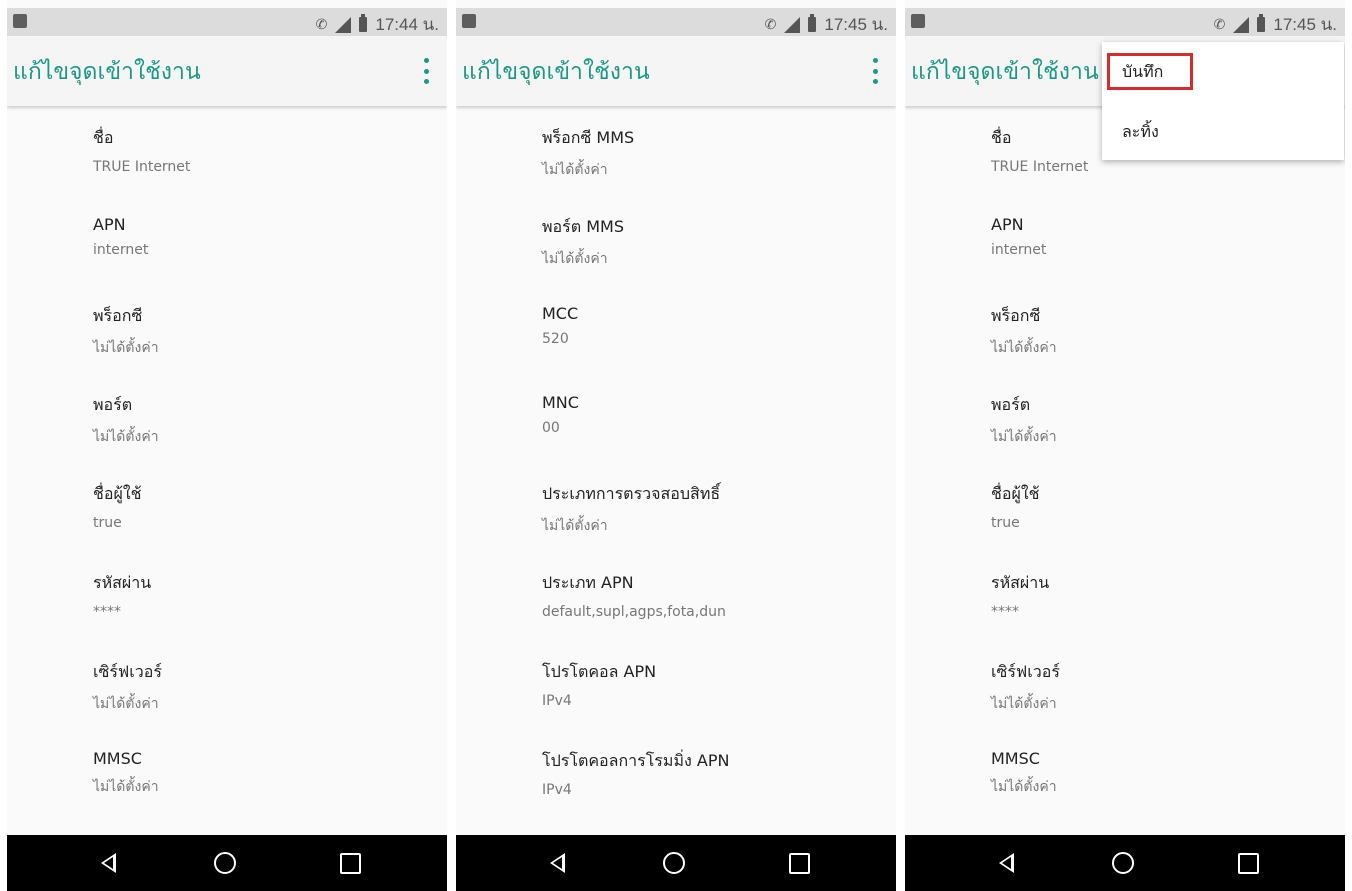 The width and height of the screenshot is (1352, 891). Describe the element at coordinates (560, 325) in the screenshot. I see `setting-mcc: MCC 520` at that location.